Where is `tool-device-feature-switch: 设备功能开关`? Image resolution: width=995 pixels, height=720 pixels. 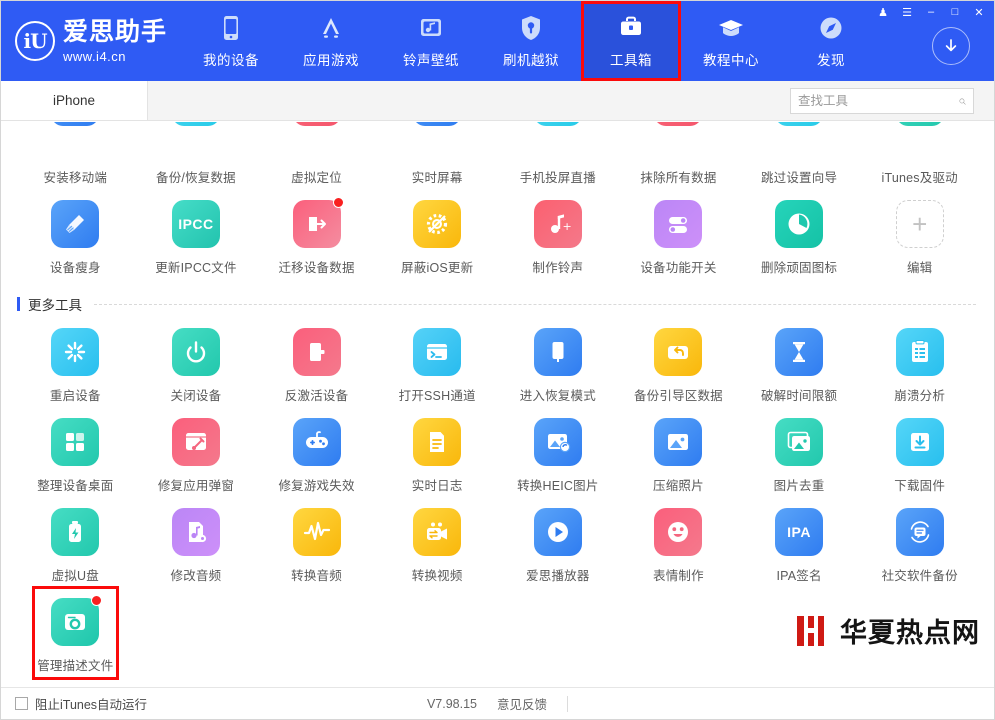 tool-device-feature-switch: 设备功能开关 is located at coordinates (678, 231).